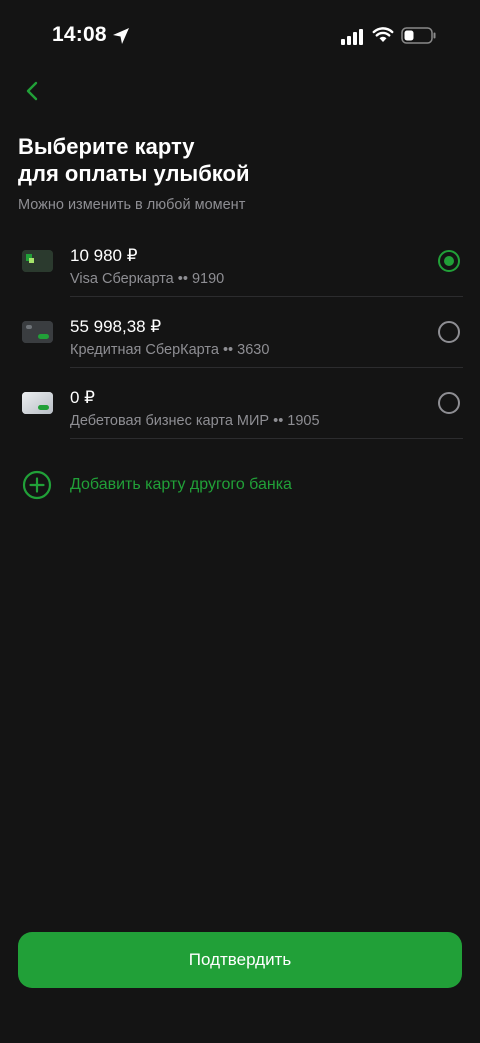 The height and width of the screenshot is (1043, 480). Describe the element at coordinates (181, 484) in the screenshot. I see `add-card-label: Добавить карту другого банка` at that location.